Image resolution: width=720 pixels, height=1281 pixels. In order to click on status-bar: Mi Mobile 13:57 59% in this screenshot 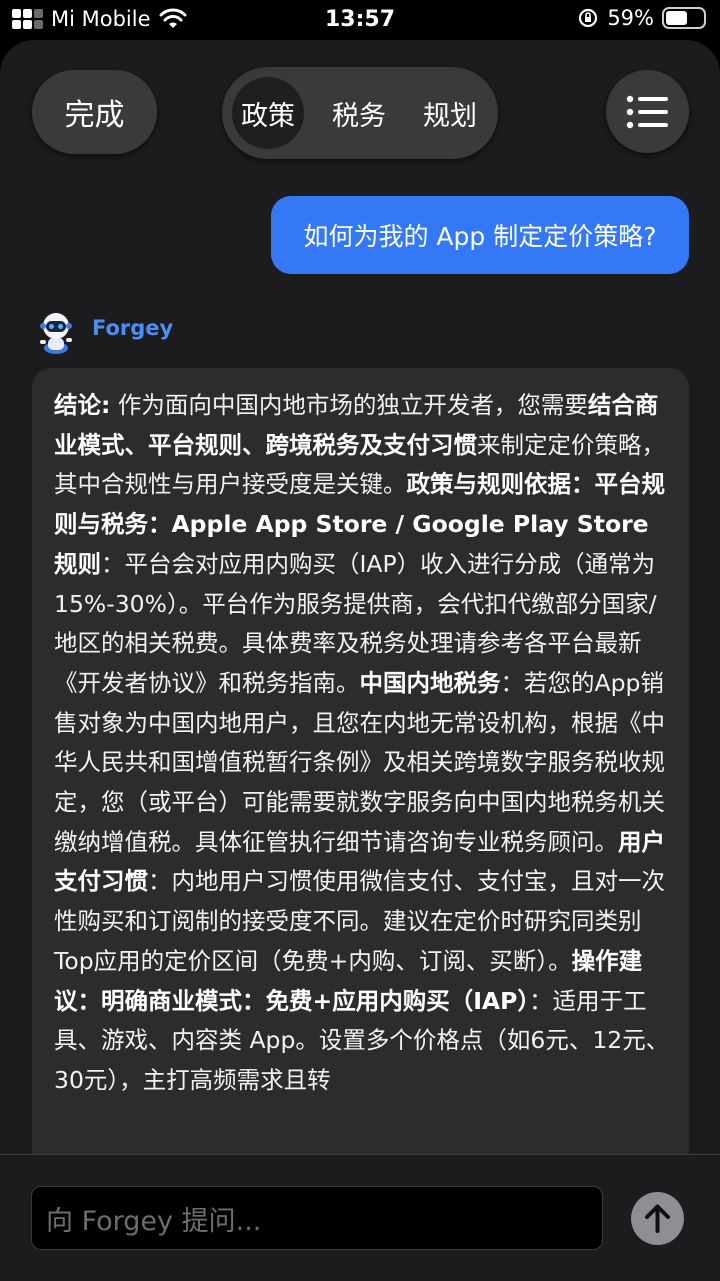, I will do `click(360, 20)`.